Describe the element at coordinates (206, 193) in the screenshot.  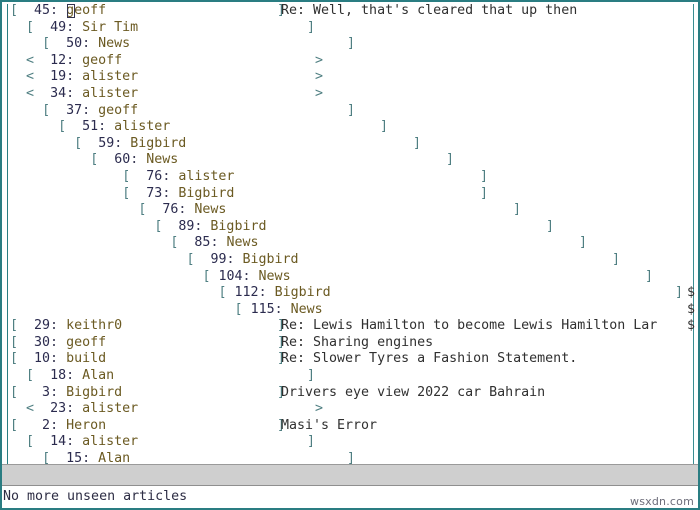
I see `article-author: Bigbird` at that location.